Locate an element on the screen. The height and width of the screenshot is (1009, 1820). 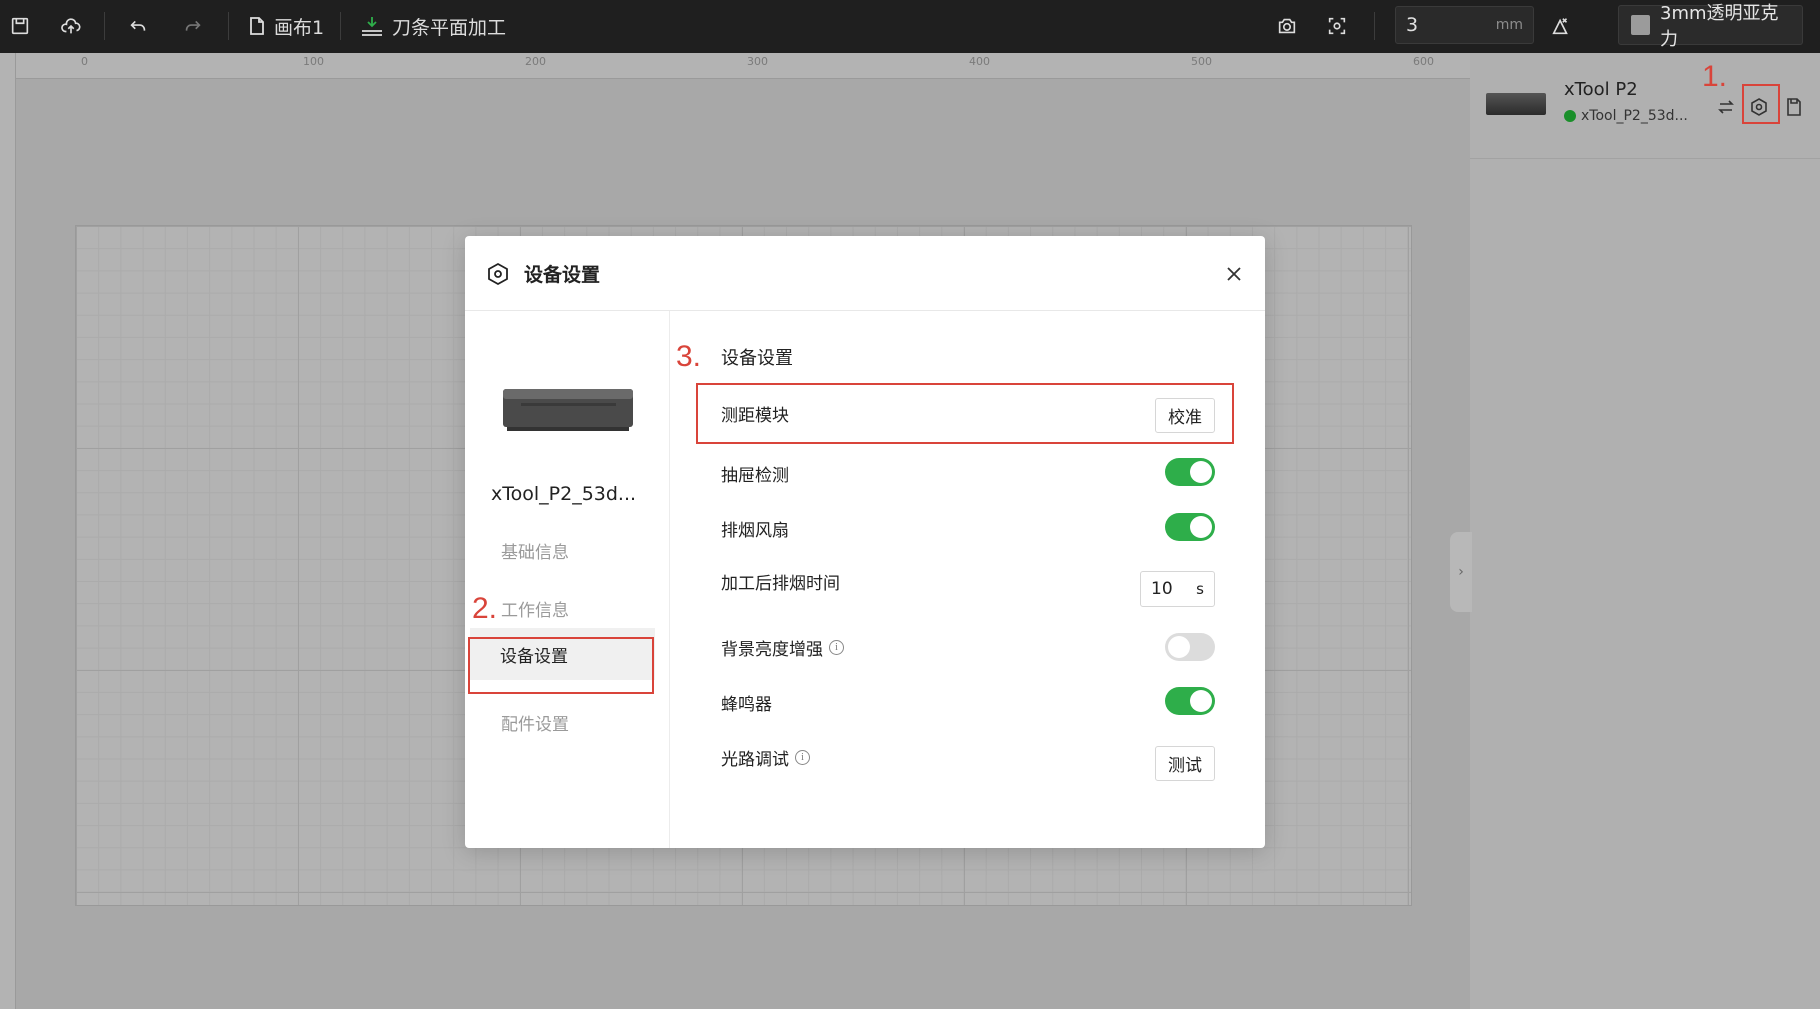
ruler-label: 300 is located at coordinates (757, 61).